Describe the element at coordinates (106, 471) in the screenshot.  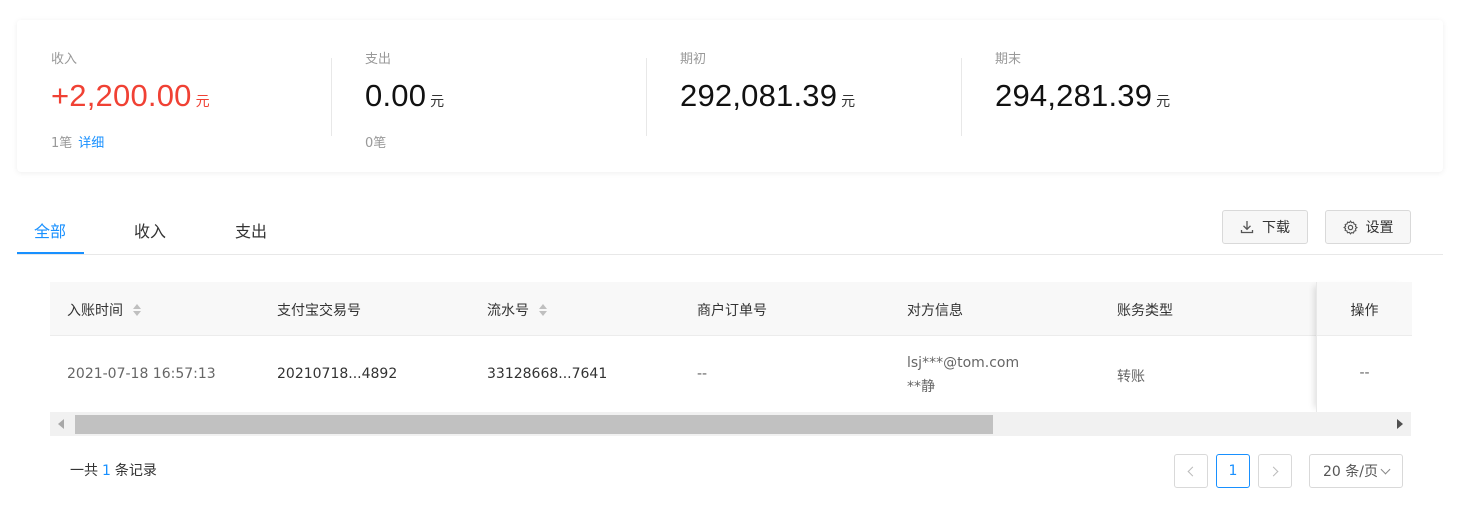
I see `total-count: 1` at that location.